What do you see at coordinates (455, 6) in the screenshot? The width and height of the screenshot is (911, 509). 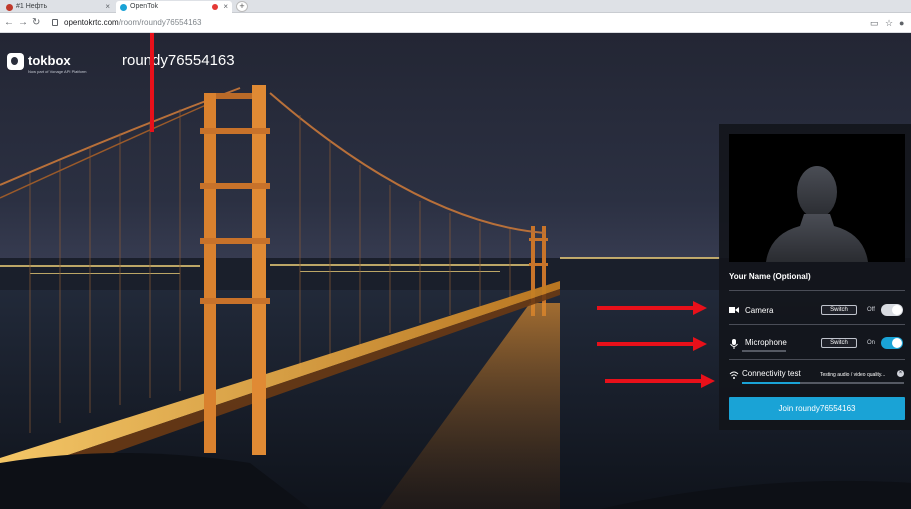 I see `tab-strip: #1 Нефть × OpenTok × +` at bounding box center [455, 6].